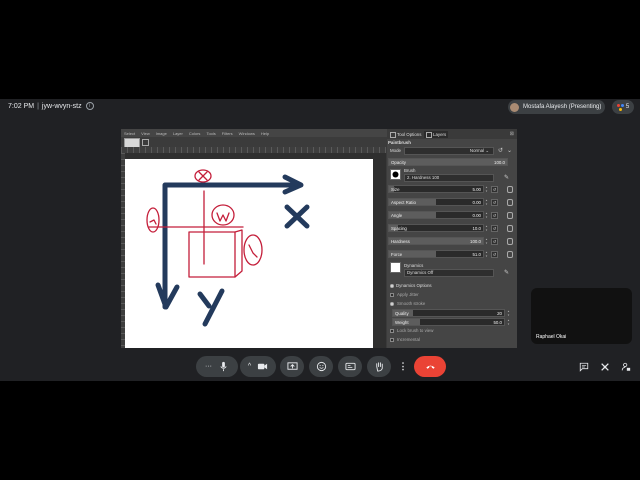  I want to click on lock-brush-checkbox, so click(392, 331).